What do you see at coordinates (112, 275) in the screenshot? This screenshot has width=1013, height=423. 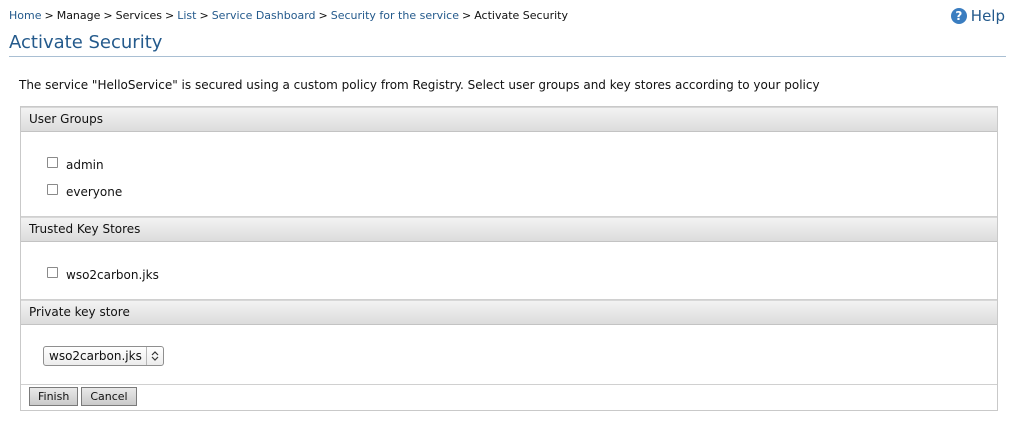 I see `wso2carbon-label: wso2carbon.jks` at bounding box center [112, 275].